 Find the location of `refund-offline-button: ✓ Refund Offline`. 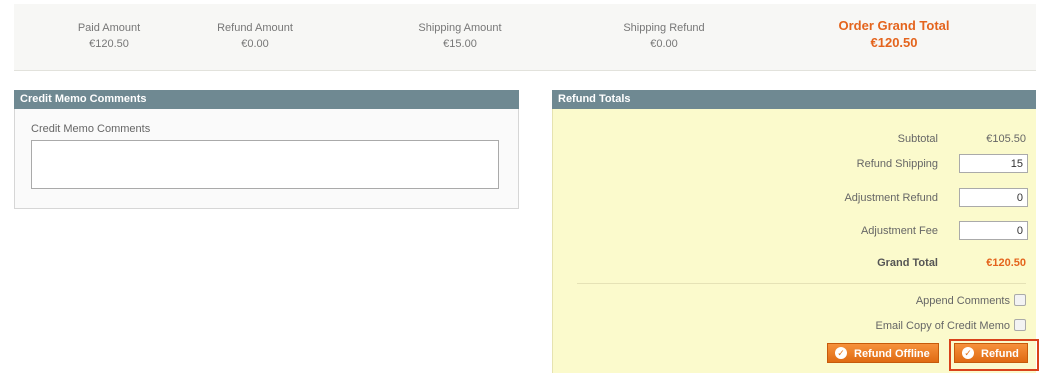

refund-offline-button: ✓ Refund Offline is located at coordinates (883, 353).